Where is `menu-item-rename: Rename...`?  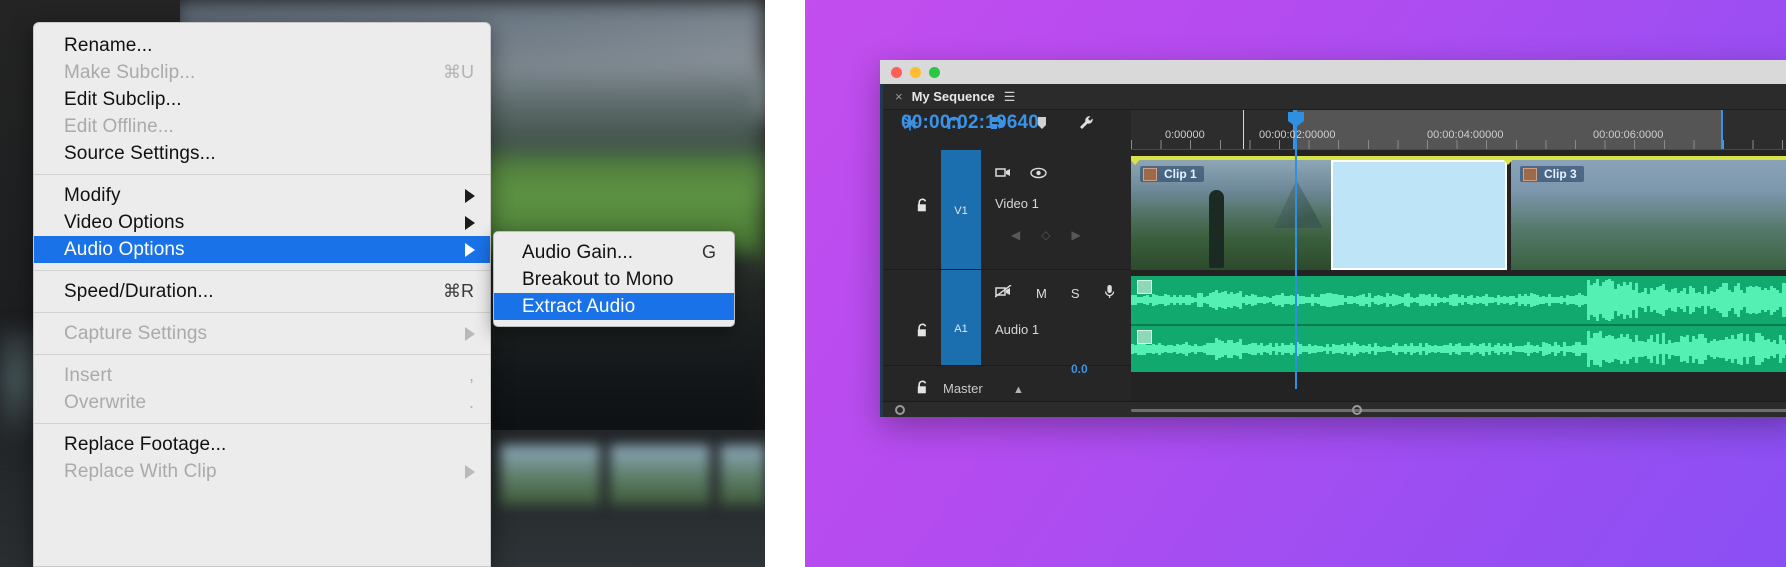 menu-item-rename: Rename... is located at coordinates (262, 45).